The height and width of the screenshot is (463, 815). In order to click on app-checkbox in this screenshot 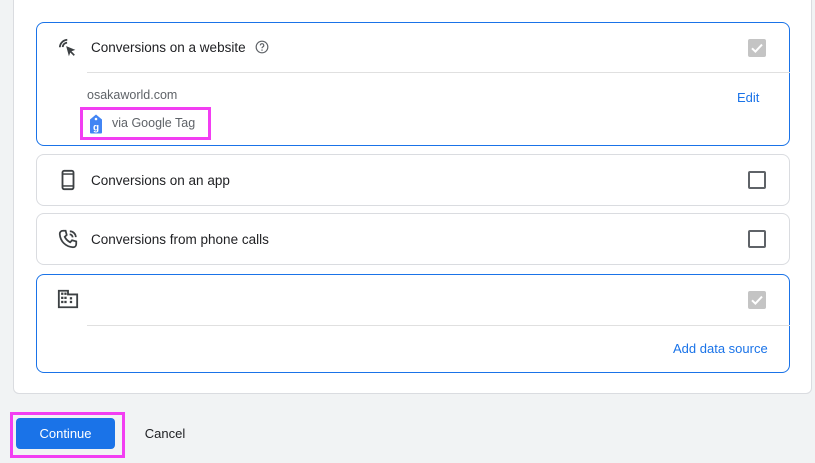, I will do `click(757, 180)`.